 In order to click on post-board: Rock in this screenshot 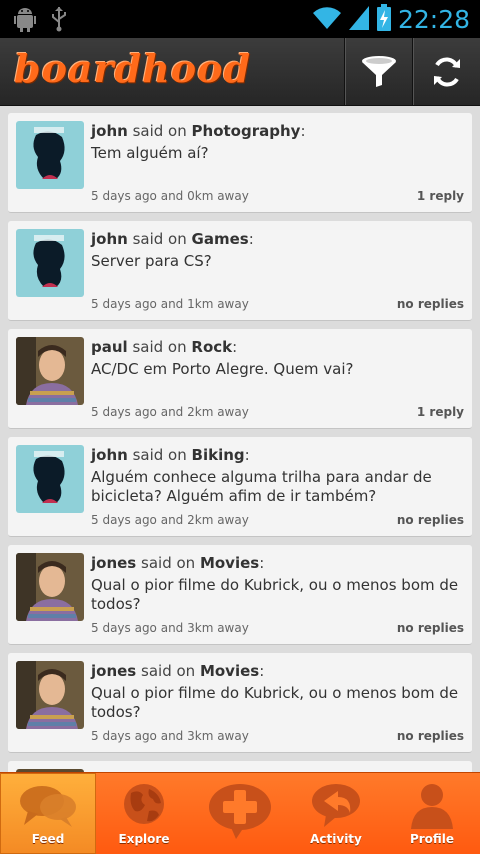, I will do `click(211, 347)`.